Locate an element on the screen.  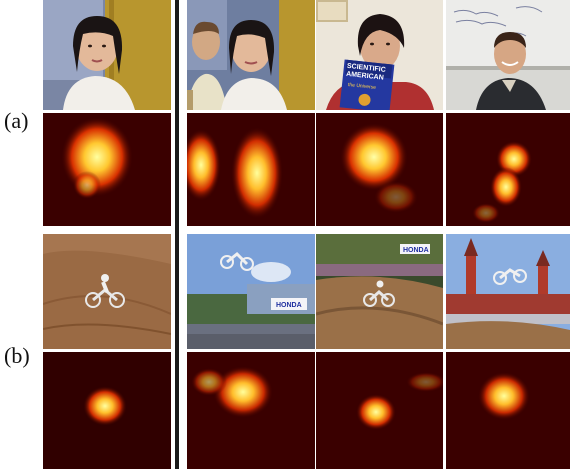
frame-a4-smiling-man is located at coordinates (508, 55).